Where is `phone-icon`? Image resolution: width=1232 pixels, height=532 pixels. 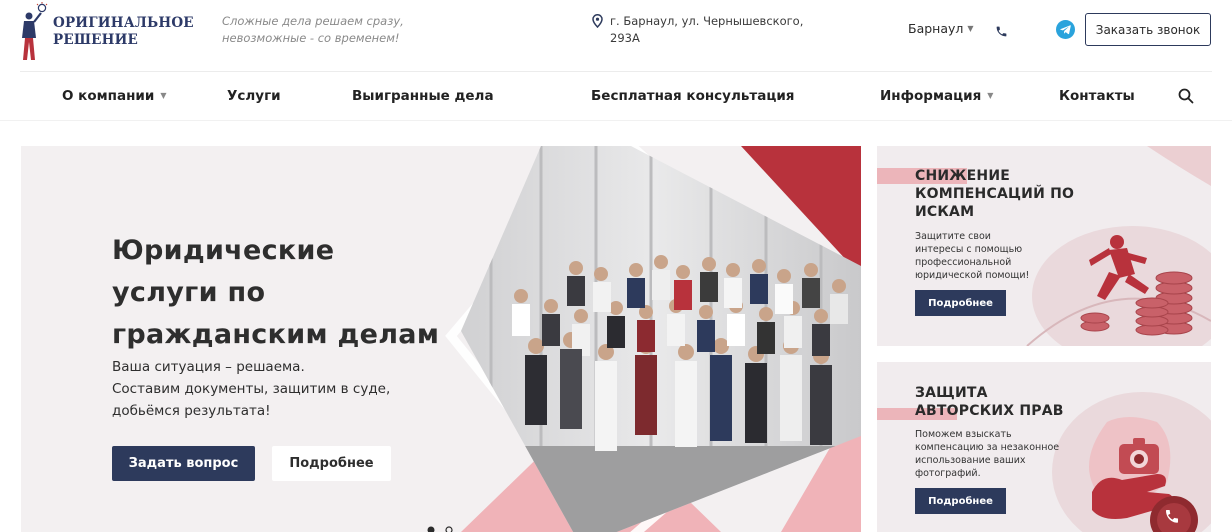
phone-icon is located at coordinates (1001, 31).